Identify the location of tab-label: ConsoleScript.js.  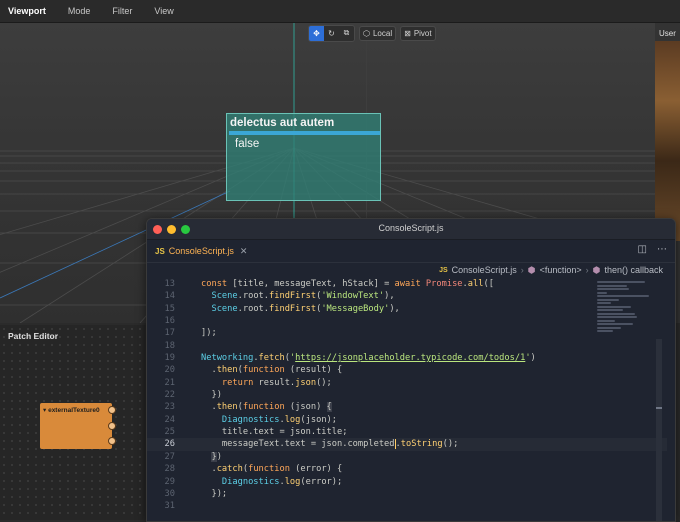
(201, 251).